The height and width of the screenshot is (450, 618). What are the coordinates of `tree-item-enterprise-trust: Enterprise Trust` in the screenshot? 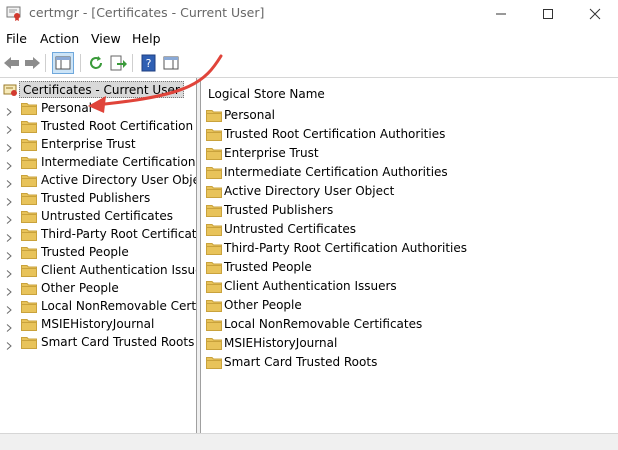 It's located at (98, 145).